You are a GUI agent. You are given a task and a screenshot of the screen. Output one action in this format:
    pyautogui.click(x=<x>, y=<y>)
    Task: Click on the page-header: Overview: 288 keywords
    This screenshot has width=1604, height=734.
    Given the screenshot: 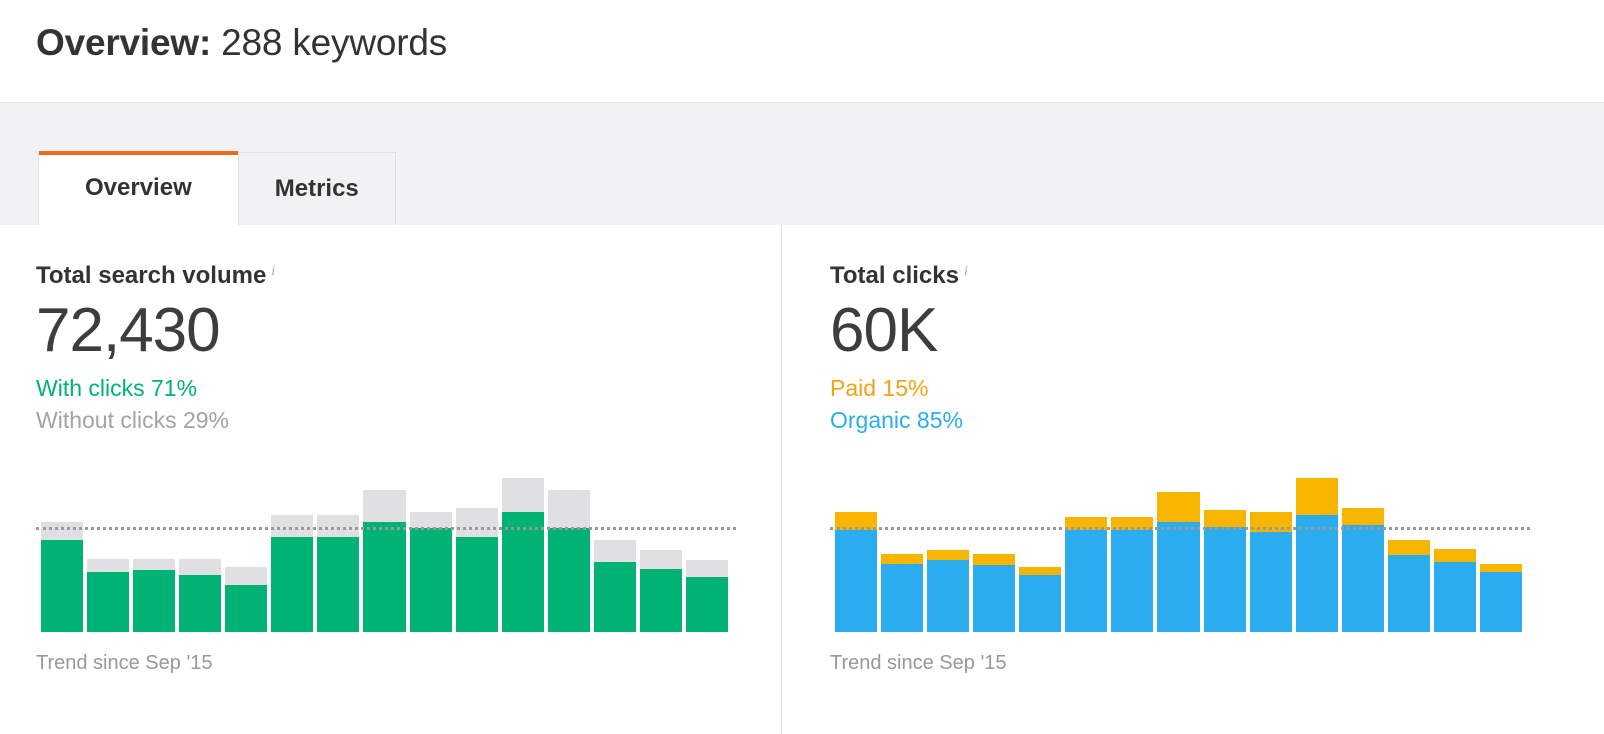 What is the action you would take?
    pyautogui.click(x=802, y=51)
    